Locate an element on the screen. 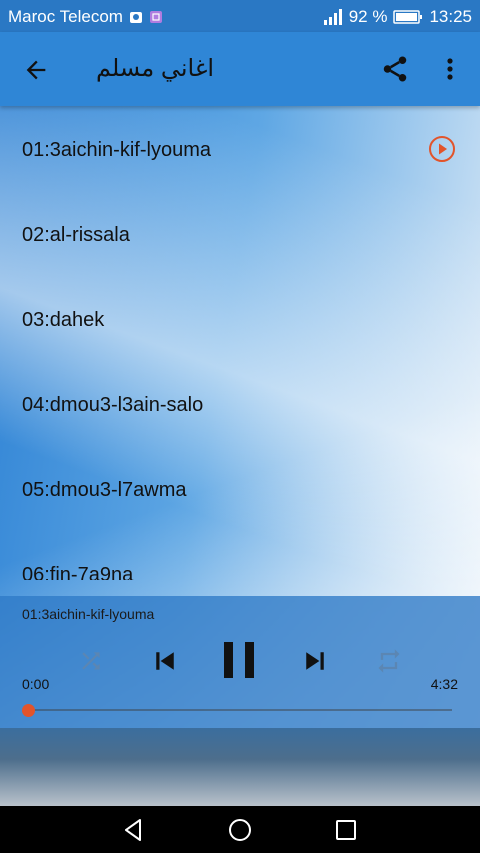 The height and width of the screenshot is (853, 480). clock: 13:25 is located at coordinates (450, 16).